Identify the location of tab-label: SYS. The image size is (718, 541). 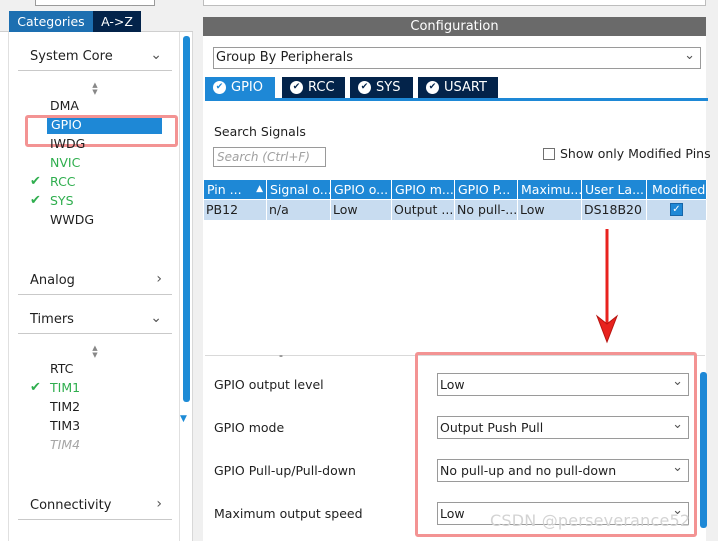
(388, 87).